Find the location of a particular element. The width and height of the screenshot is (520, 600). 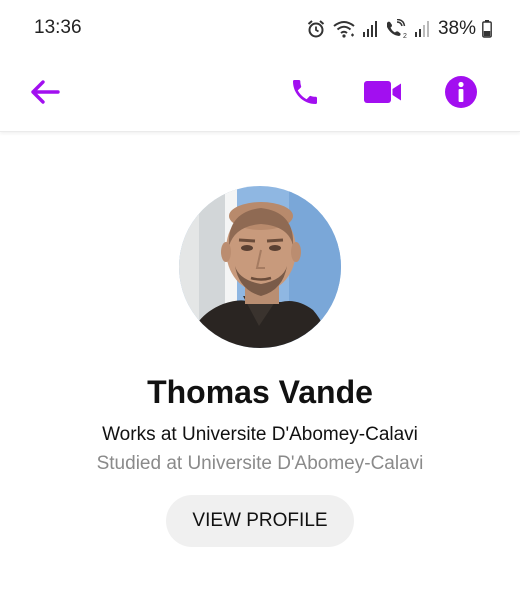

status-bar: 13:36 2 38% is located at coordinates (260, 30).